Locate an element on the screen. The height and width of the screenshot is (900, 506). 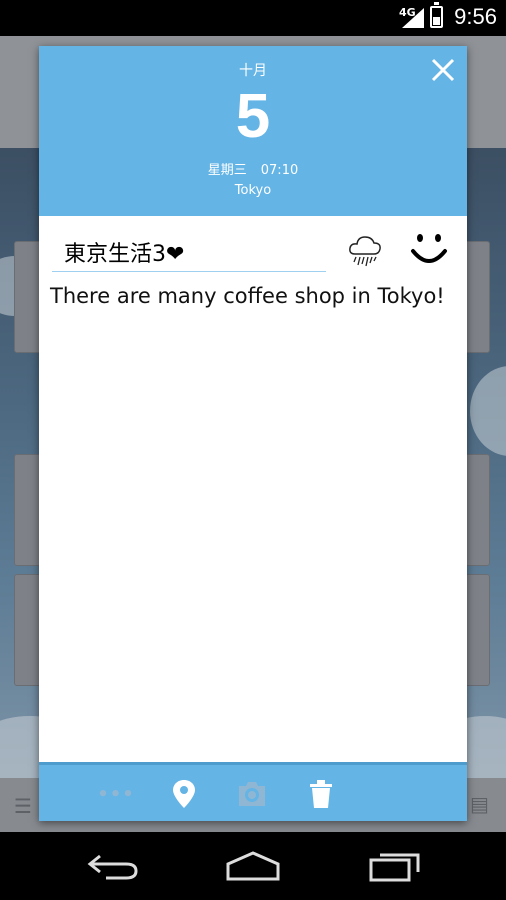
camera-icon is located at coordinates (252, 794).